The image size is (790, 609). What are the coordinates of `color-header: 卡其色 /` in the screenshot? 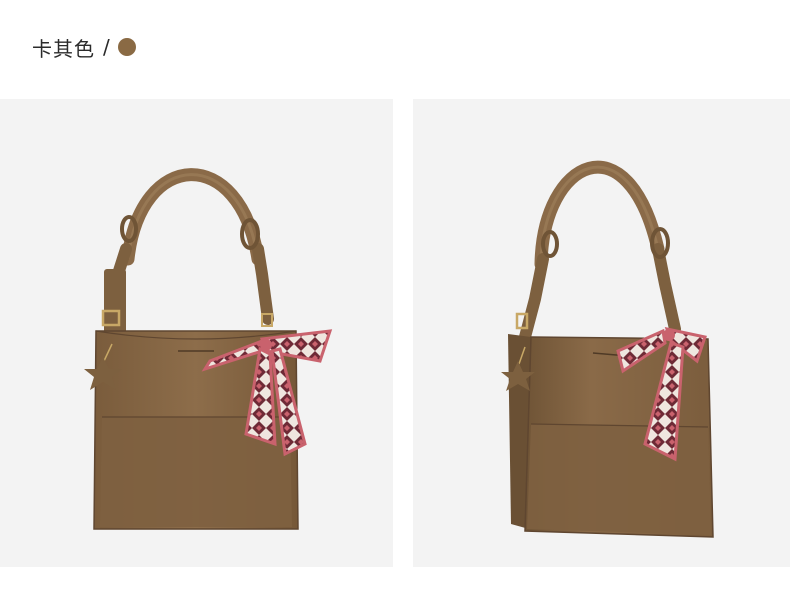 It's located at (84, 47).